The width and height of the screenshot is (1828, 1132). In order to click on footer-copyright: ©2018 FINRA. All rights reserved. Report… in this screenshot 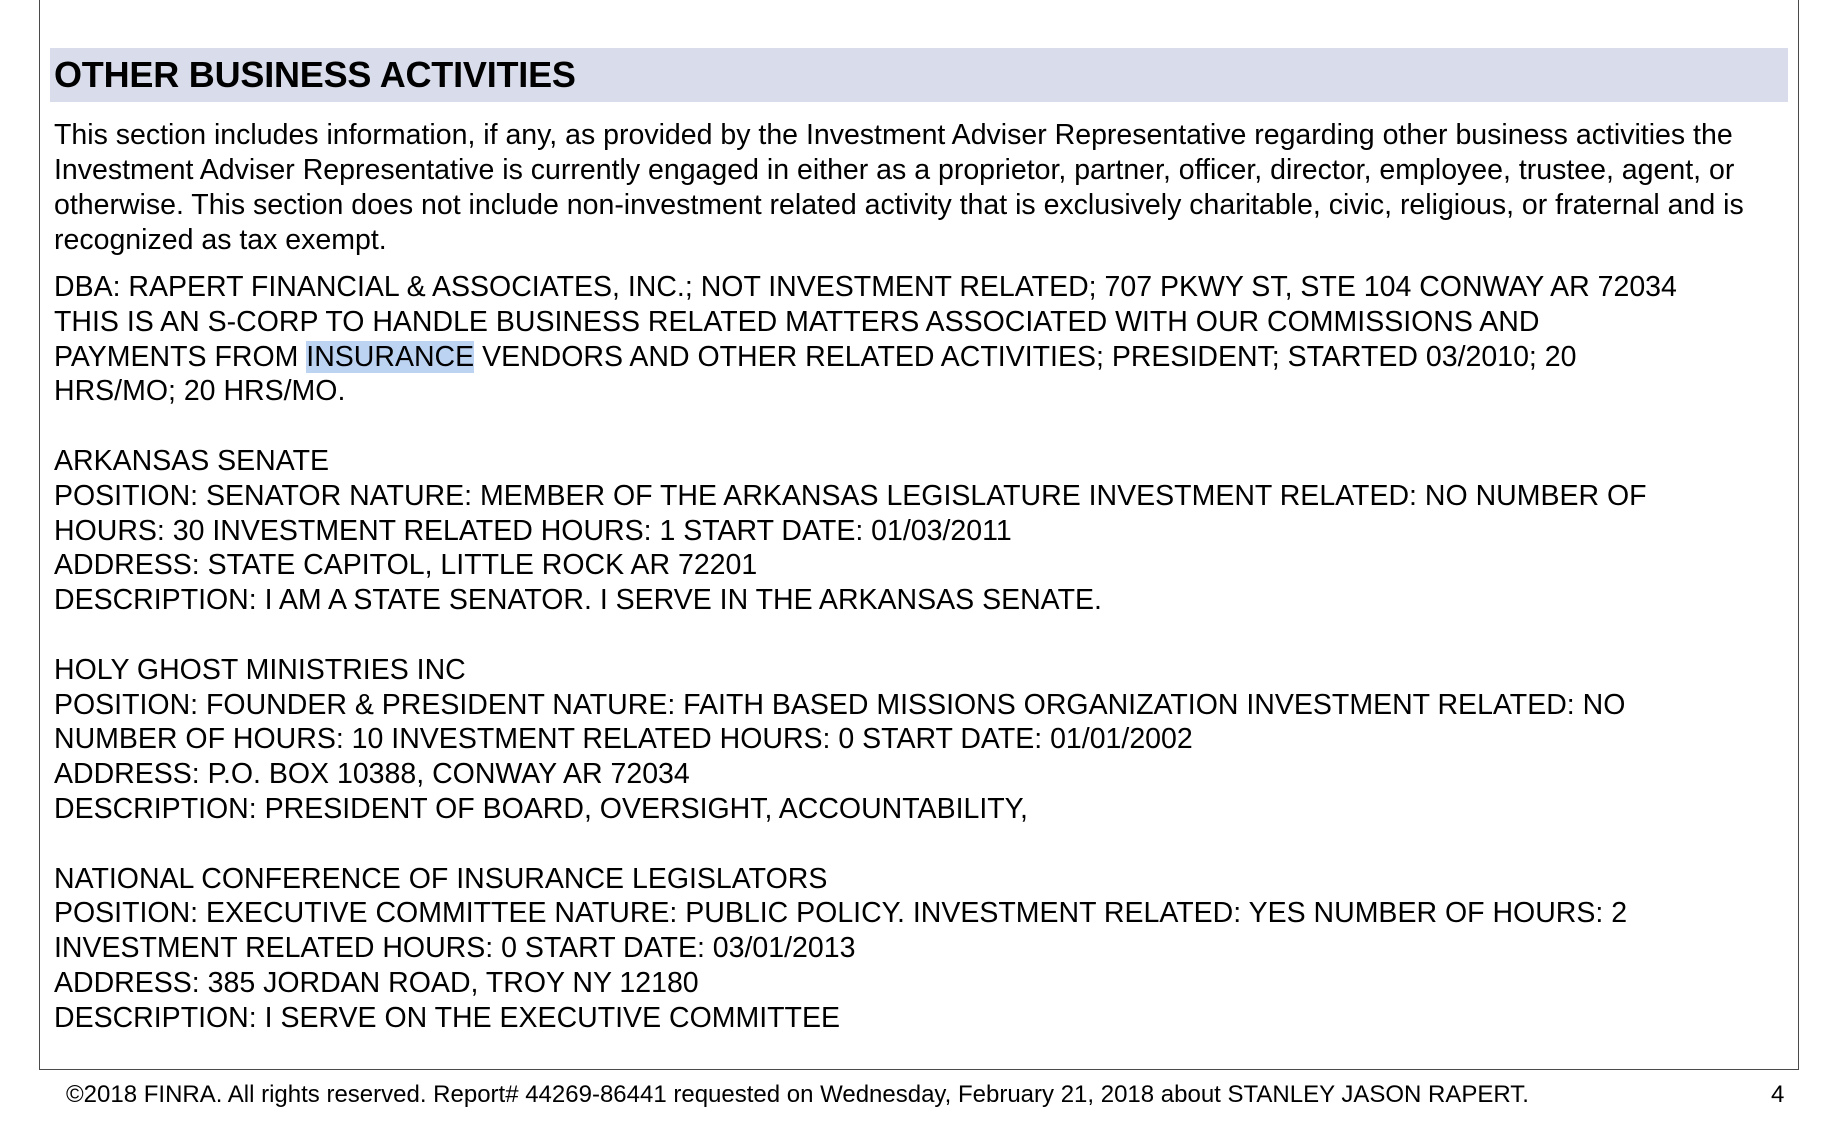, I will do `click(797, 1094)`.